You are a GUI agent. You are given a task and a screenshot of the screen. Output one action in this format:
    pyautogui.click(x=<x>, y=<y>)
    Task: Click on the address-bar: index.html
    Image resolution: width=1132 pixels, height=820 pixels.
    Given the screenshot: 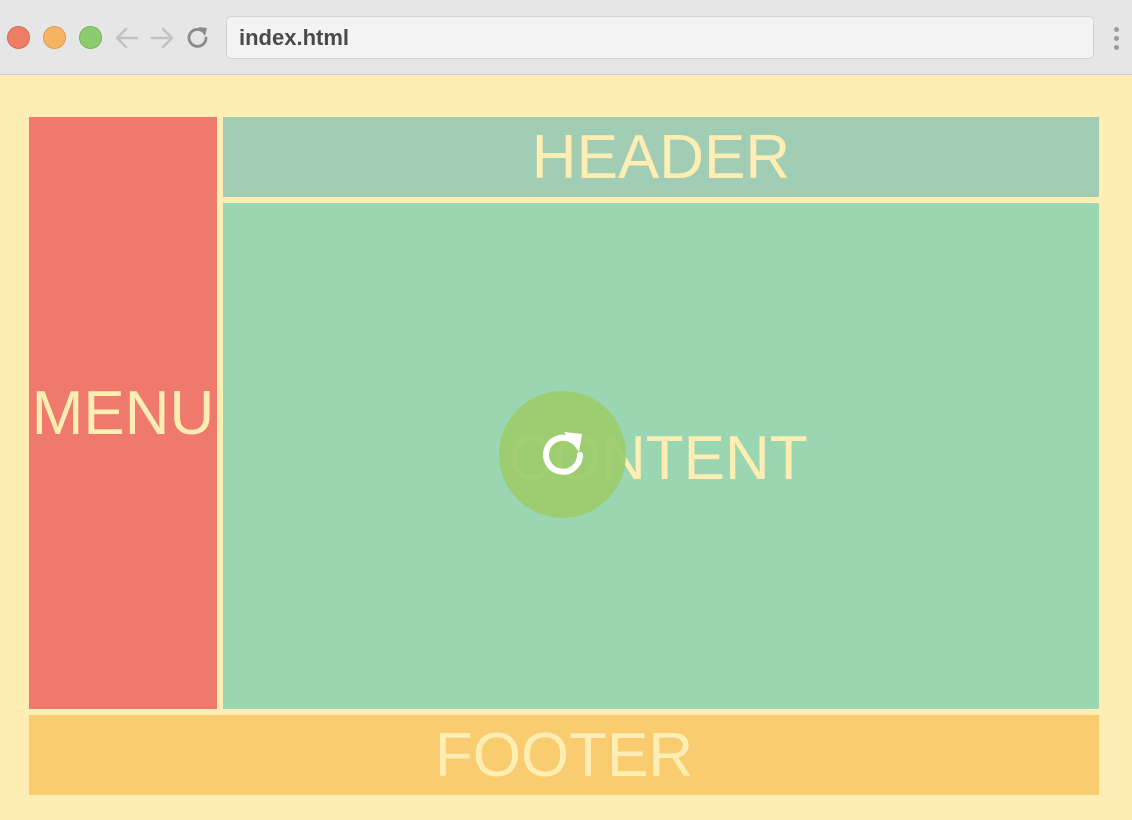 What is the action you would take?
    pyautogui.click(x=660, y=37)
    